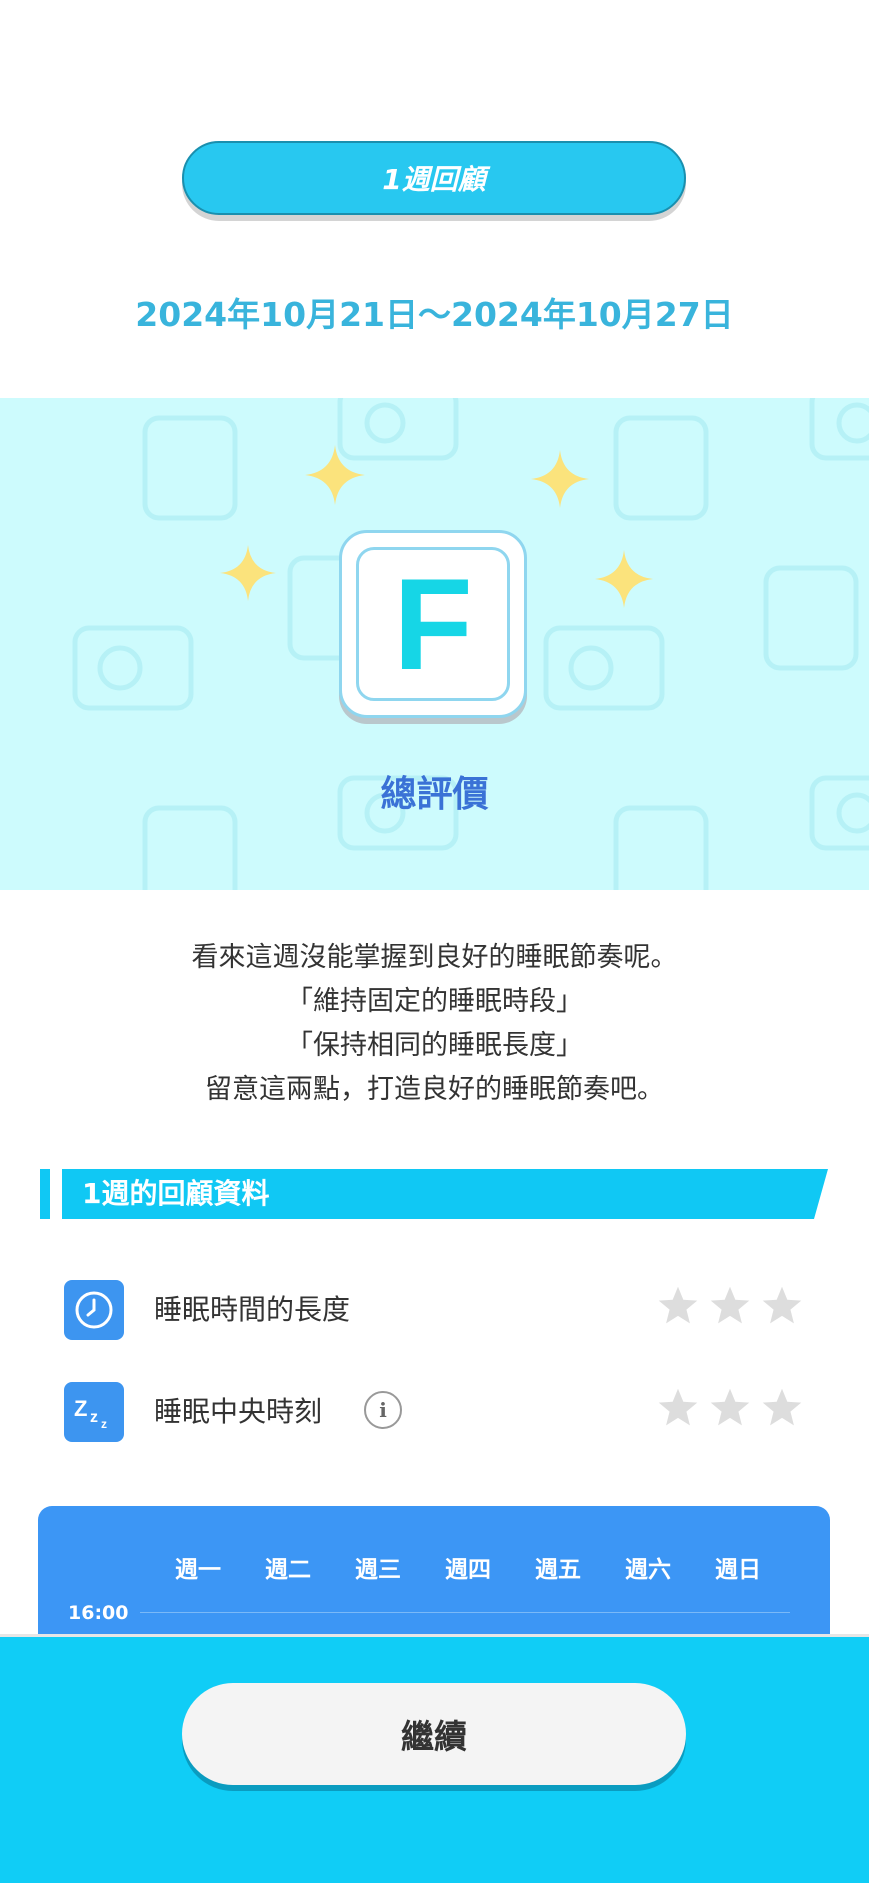  What do you see at coordinates (198, 1570) in the screenshot?
I see `weekday-label: 週一` at bounding box center [198, 1570].